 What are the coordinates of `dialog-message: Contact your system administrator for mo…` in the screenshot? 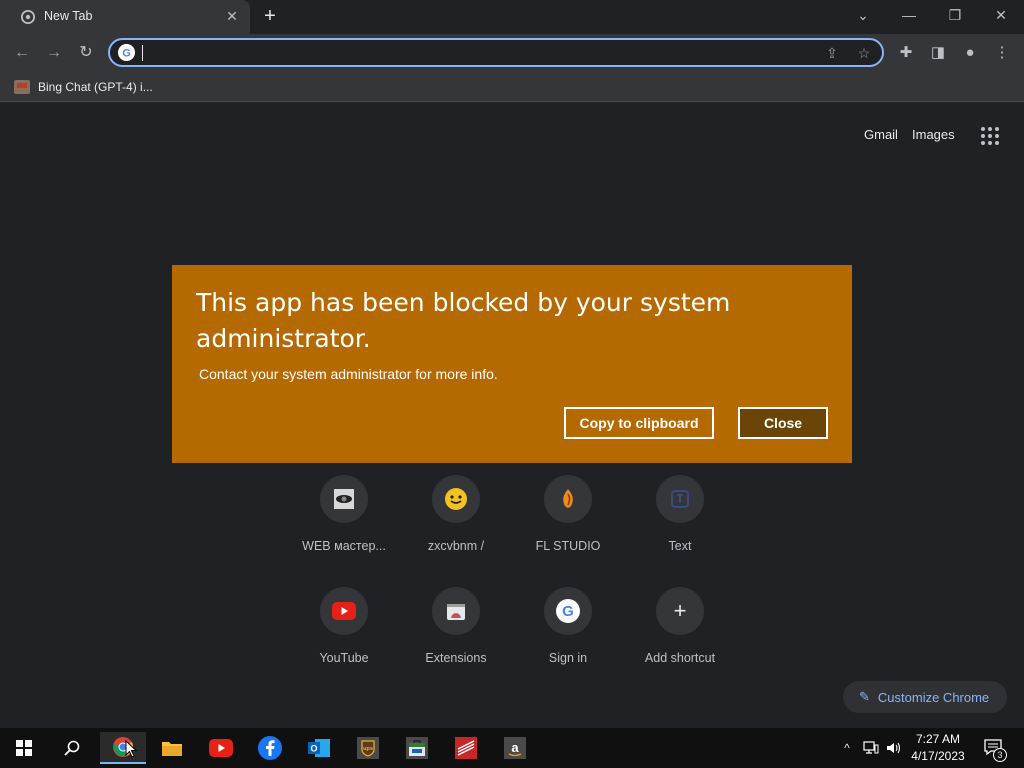 It's located at (348, 374).